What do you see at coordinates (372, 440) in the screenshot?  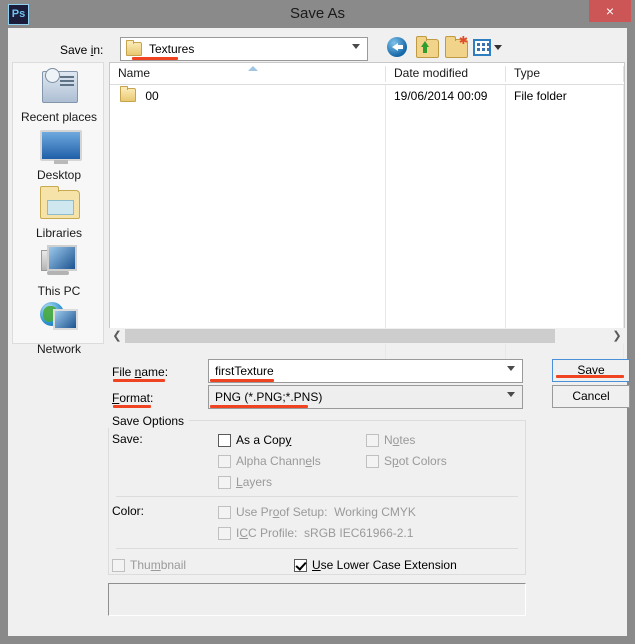 I see `checkbox-notes` at bounding box center [372, 440].